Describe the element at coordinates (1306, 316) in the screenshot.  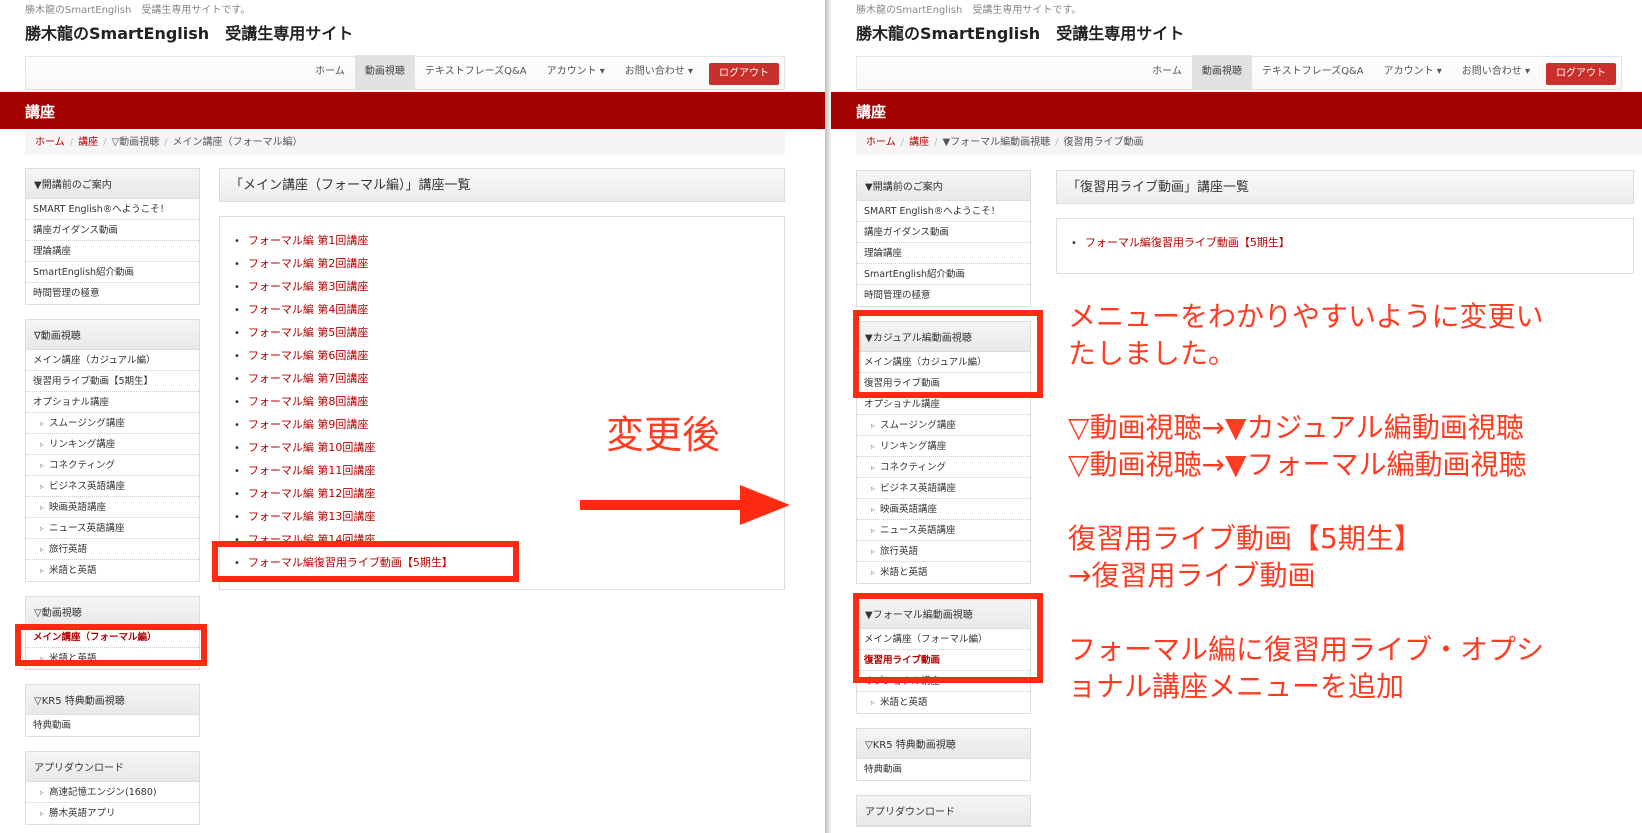
I see `change-note-line: メニューをわかりやすいように変更い` at that location.